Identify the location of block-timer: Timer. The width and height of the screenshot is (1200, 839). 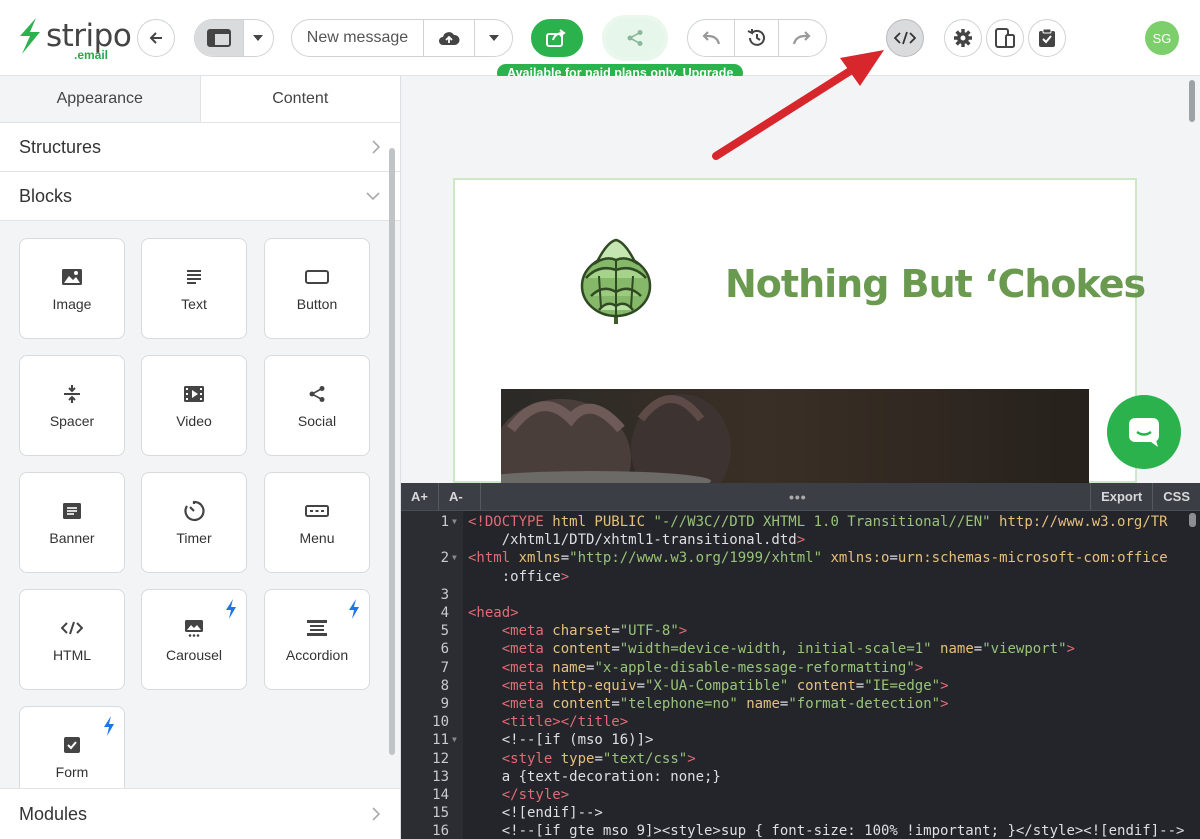
(194, 522).